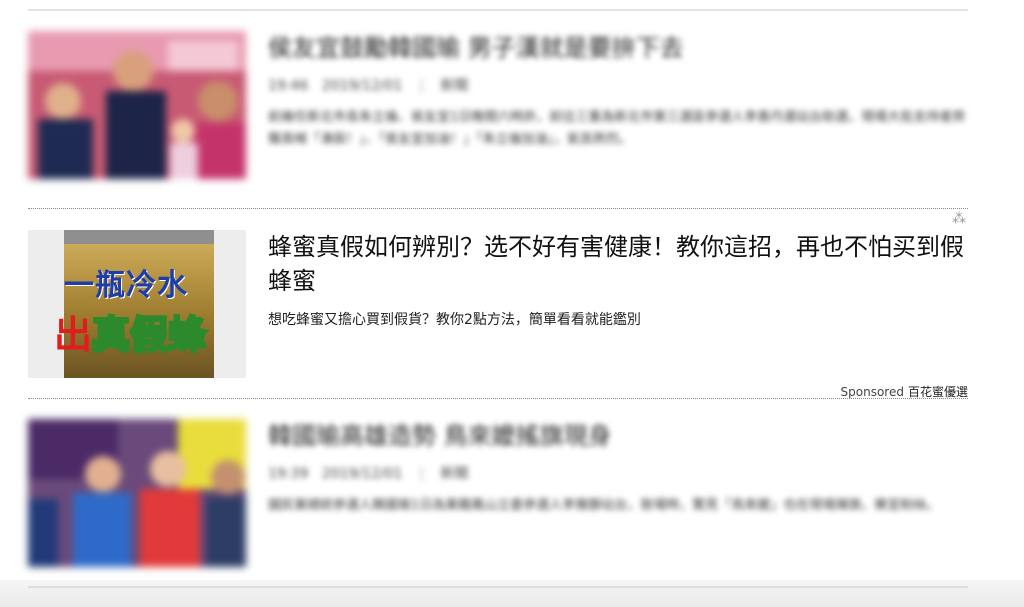 The width and height of the screenshot is (1024, 607). What do you see at coordinates (512, 593) in the screenshot?
I see `bottom-fade` at bounding box center [512, 593].